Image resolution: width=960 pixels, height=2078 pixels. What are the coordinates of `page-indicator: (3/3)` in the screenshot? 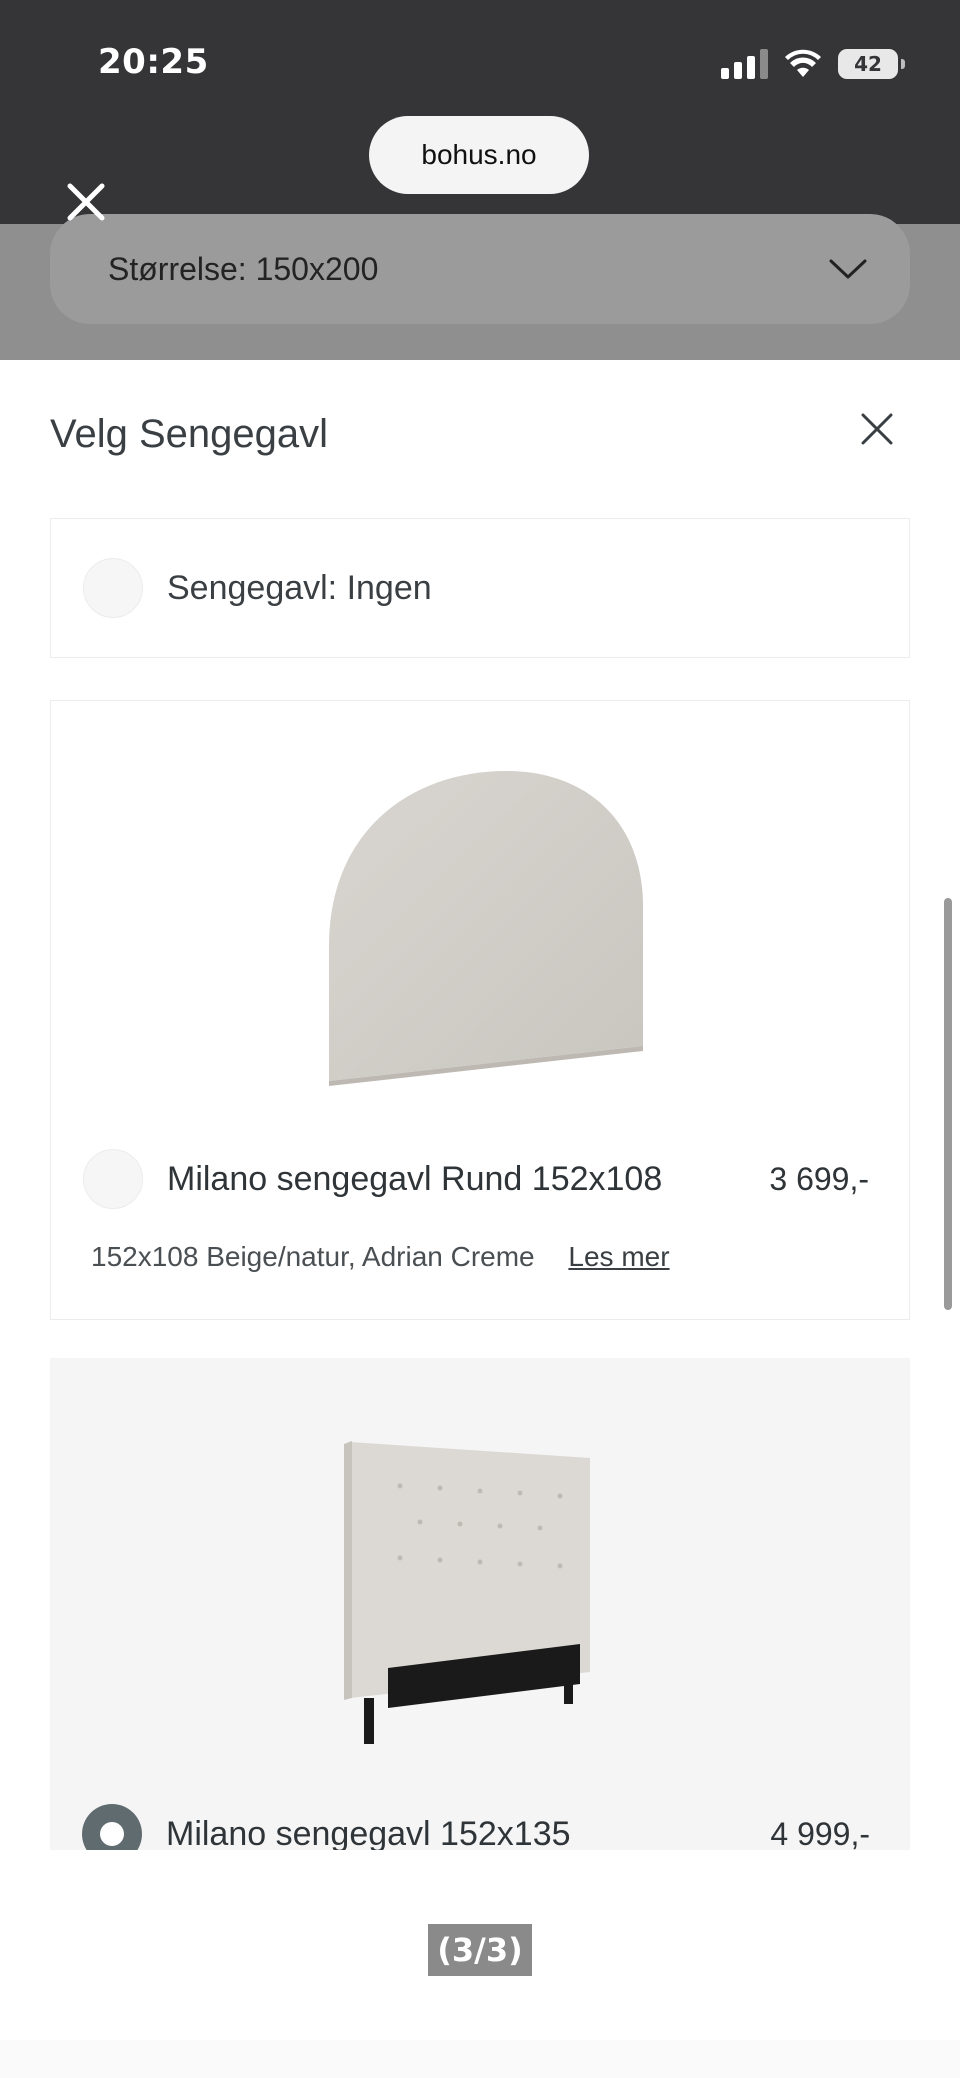 It's located at (480, 1950).